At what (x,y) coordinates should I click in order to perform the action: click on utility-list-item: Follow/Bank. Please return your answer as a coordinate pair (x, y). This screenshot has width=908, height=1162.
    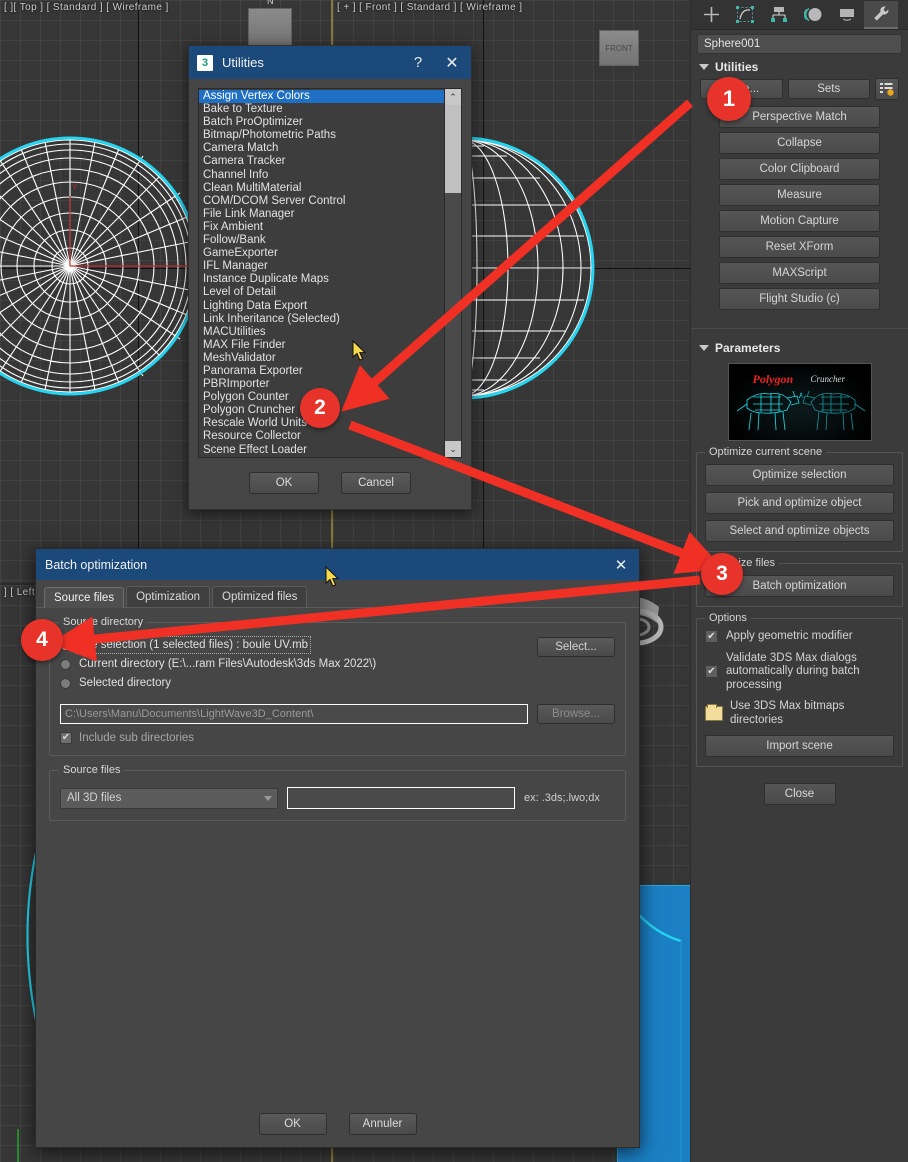
    Looking at the image, I should click on (321, 240).